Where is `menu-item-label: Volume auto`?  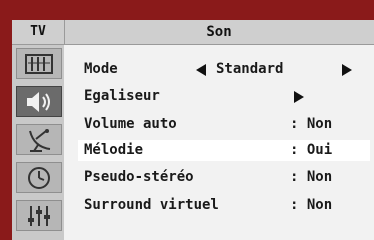 menu-item-label: Volume auto is located at coordinates (130, 124).